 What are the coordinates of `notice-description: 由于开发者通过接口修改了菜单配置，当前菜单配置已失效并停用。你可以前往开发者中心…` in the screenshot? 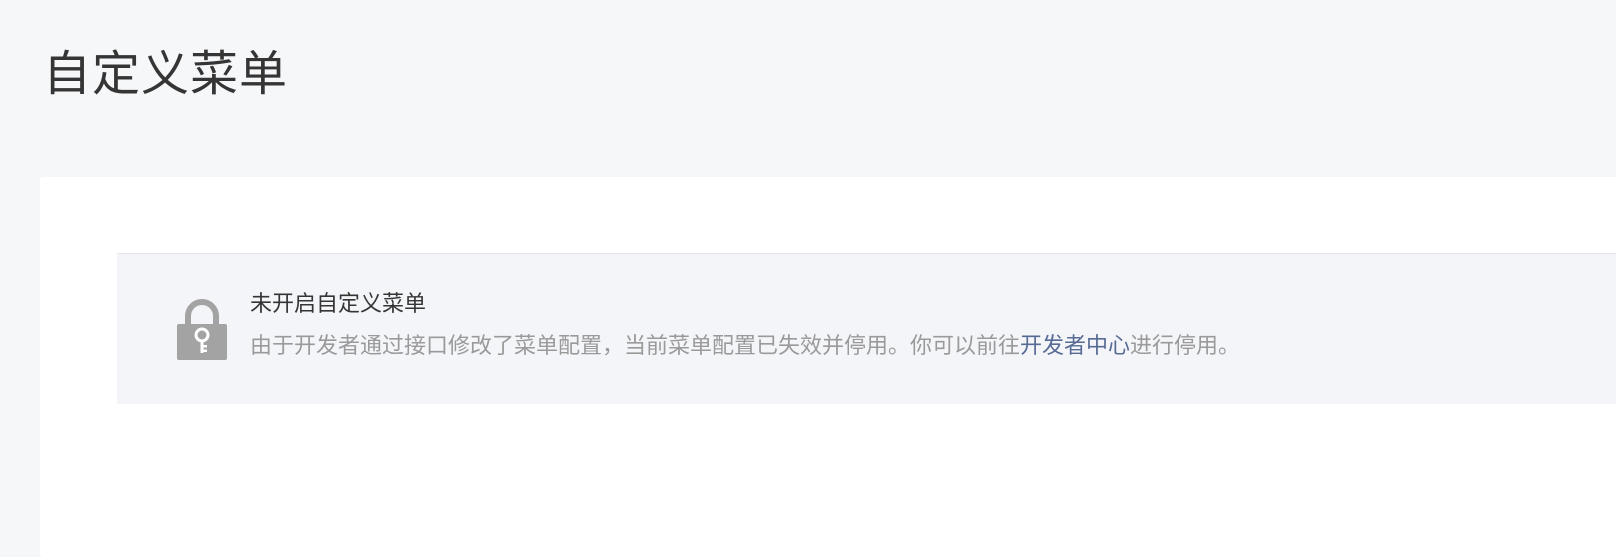 It's located at (745, 347).